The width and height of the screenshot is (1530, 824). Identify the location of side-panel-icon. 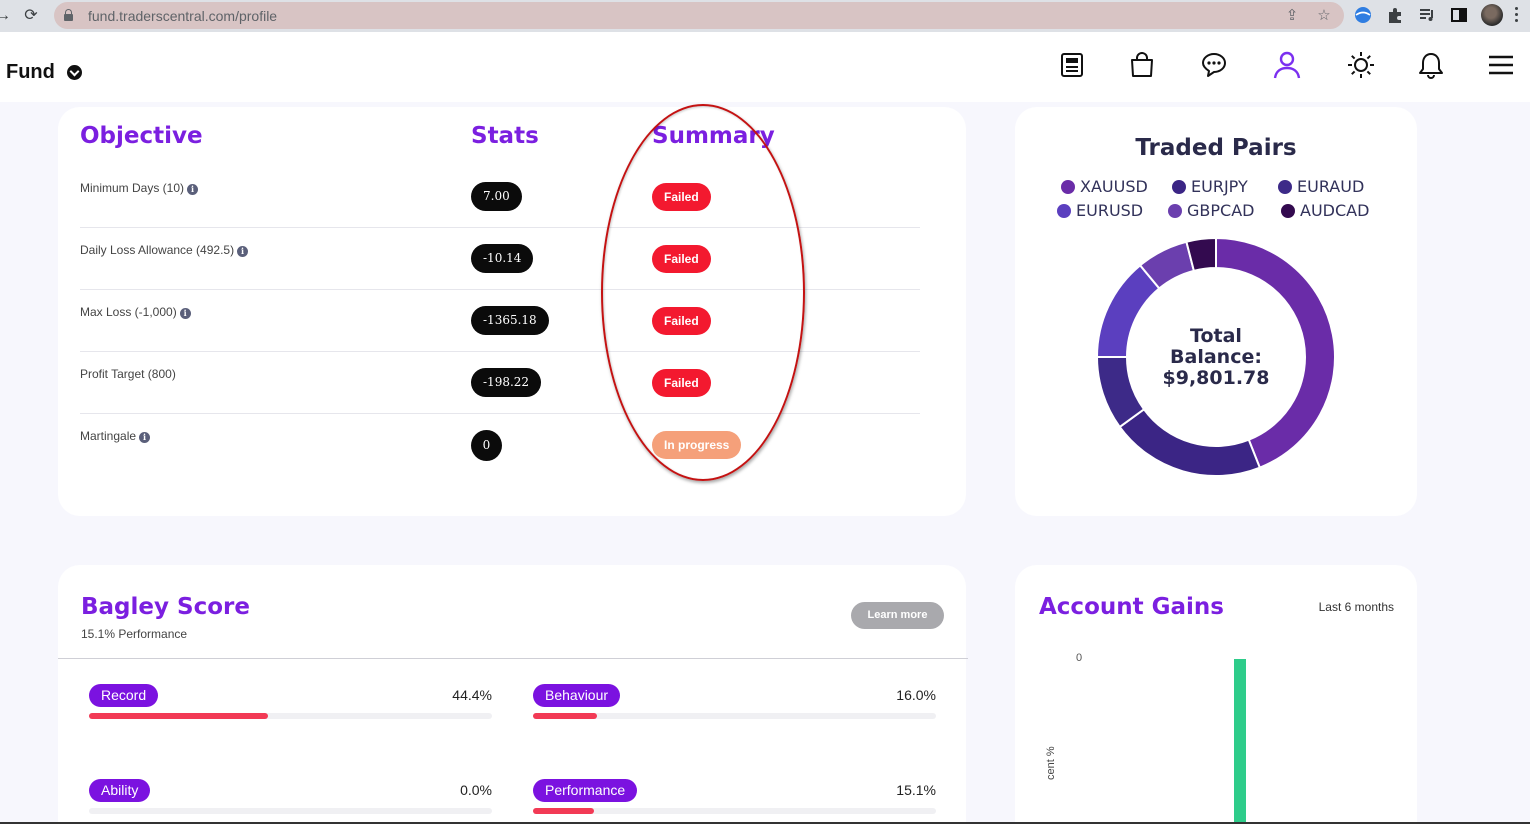
(1459, 15).